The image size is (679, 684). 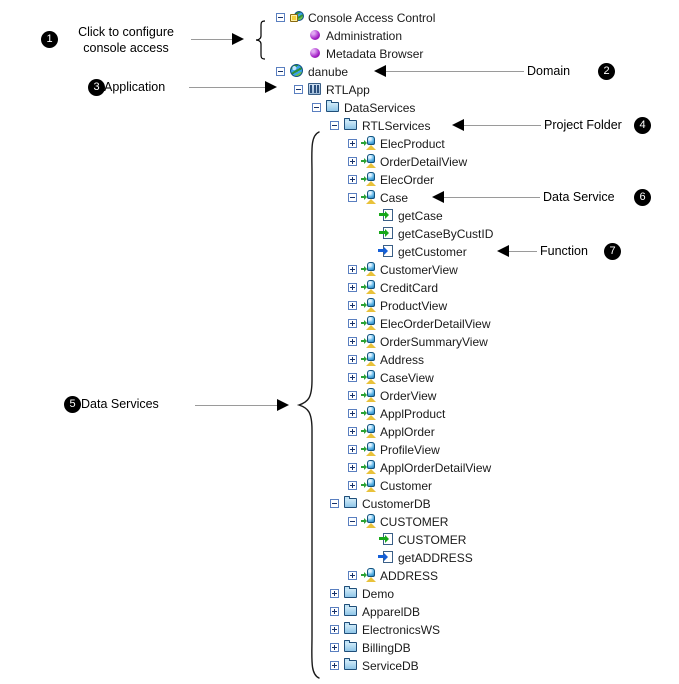 I want to click on tree-item-profileview: ProfileView, so click(x=394, y=449).